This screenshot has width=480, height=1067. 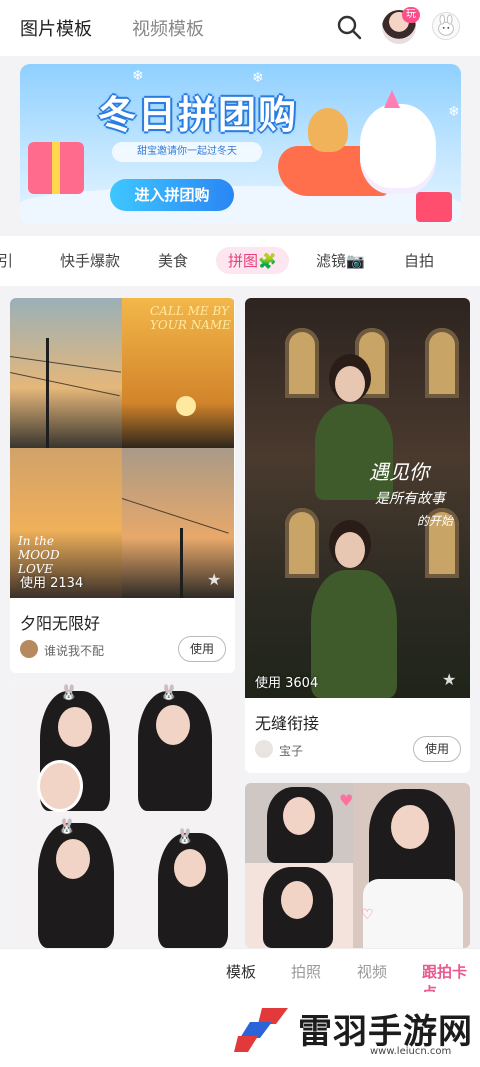 What do you see at coordinates (168, 28) in the screenshot?
I see `tab-video-templates: 视频模板` at bounding box center [168, 28].